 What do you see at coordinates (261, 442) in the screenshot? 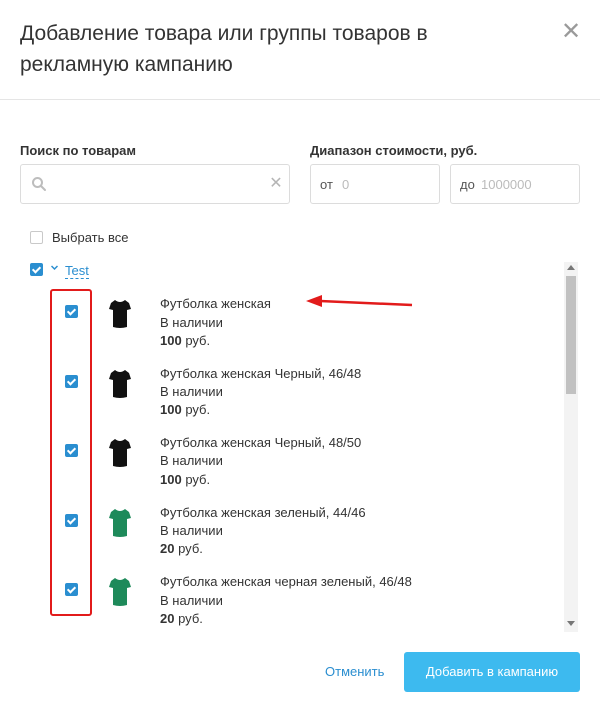
I see `item-name: Футболка женская Черный, 48/50` at bounding box center [261, 442].